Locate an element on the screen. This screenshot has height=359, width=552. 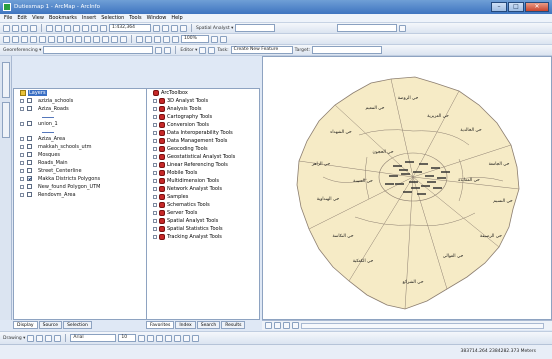
fixed-zoom-out-icon is located at coordinates (33, 39).